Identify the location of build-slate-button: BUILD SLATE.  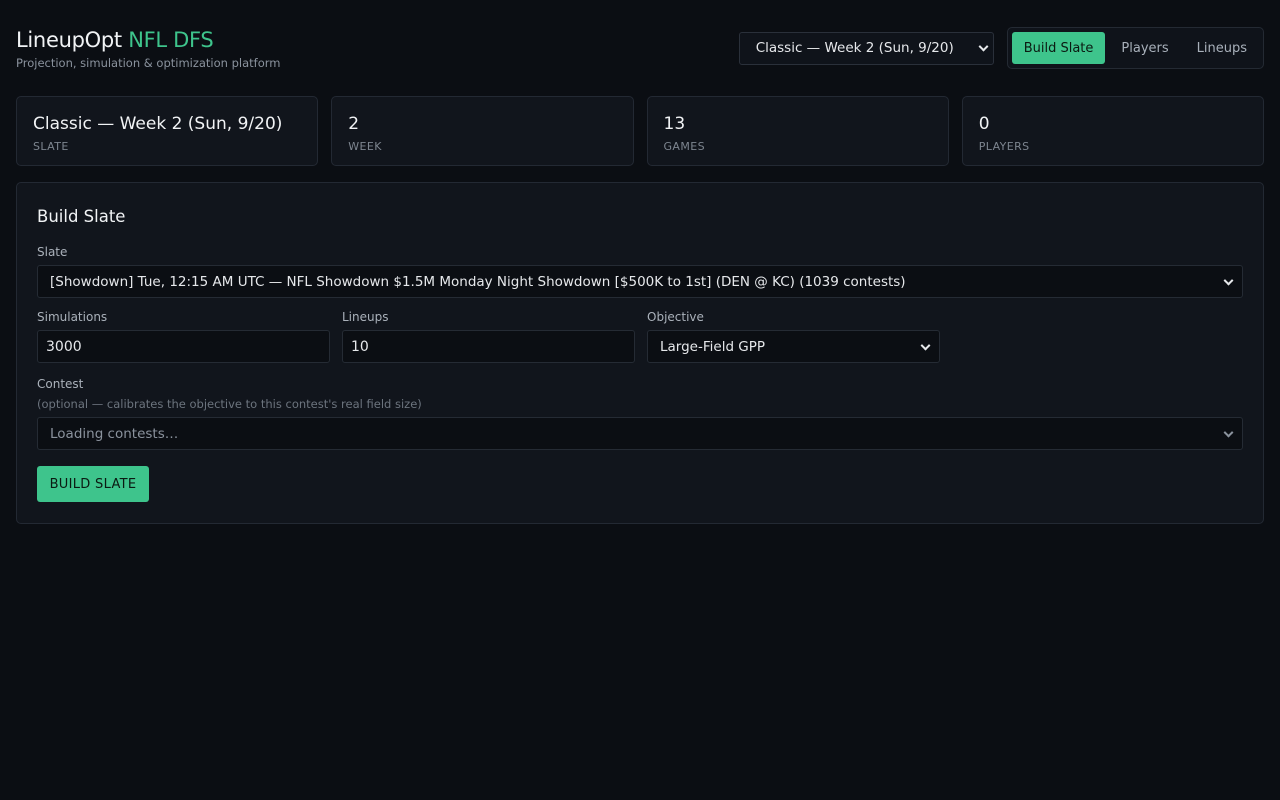
(93, 484).